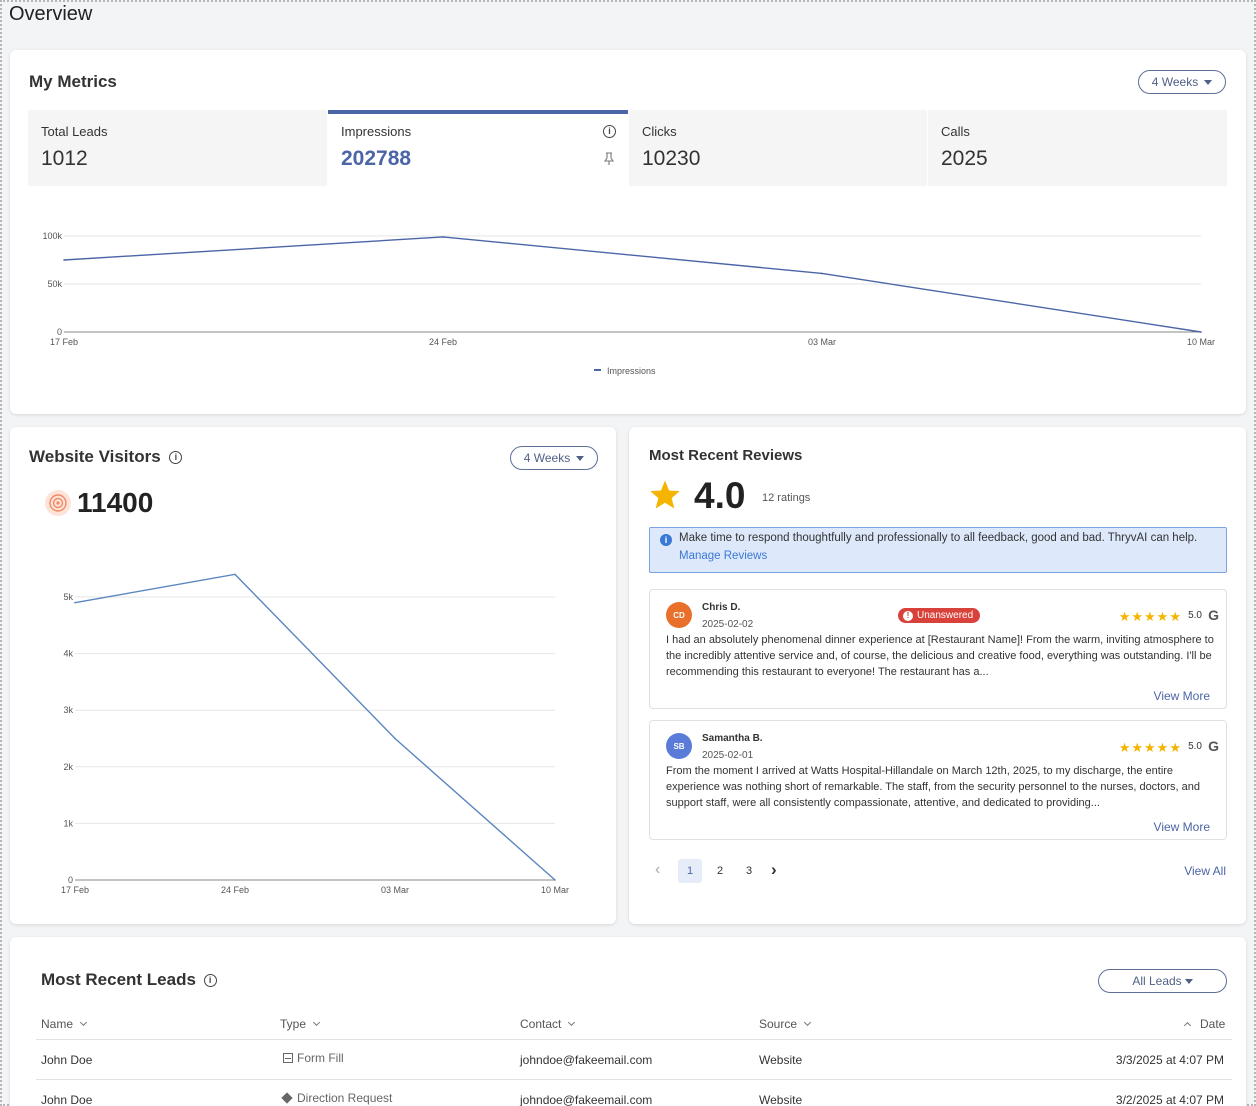  Describe the element at coordinates (1169, 1099) in the screenshot. I see `lead-date: 3/2/2025 at 4:07 PM` at that location.